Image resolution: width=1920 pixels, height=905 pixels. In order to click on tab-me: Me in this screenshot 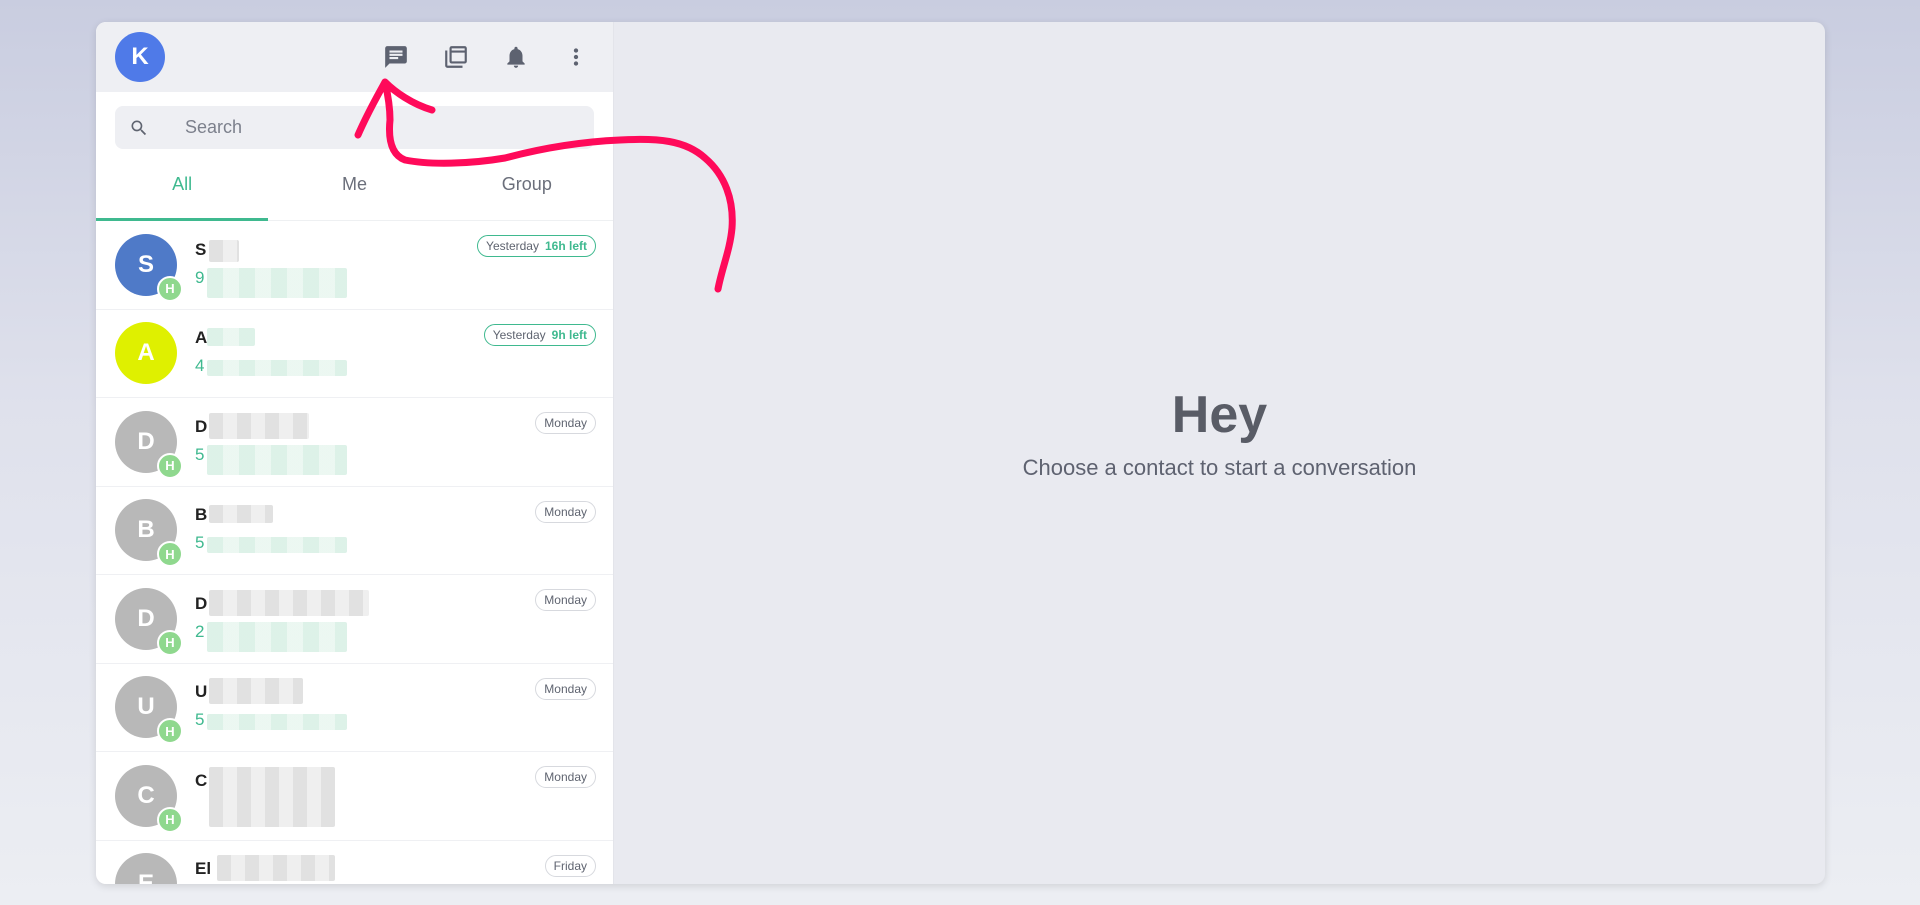, I will do `click(354, 184)`.